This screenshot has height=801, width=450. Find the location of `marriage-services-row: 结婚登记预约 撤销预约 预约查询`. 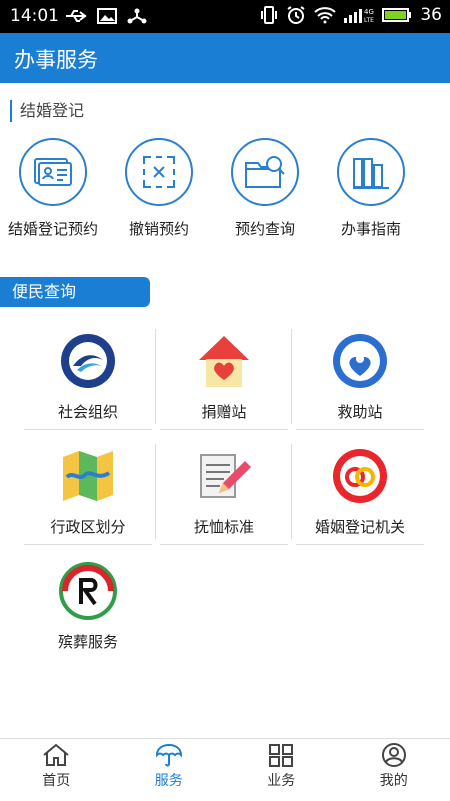

marriage-services-row: 结婚登记预约 撤销预约 预约查询 is located at coordinates (225, 188).